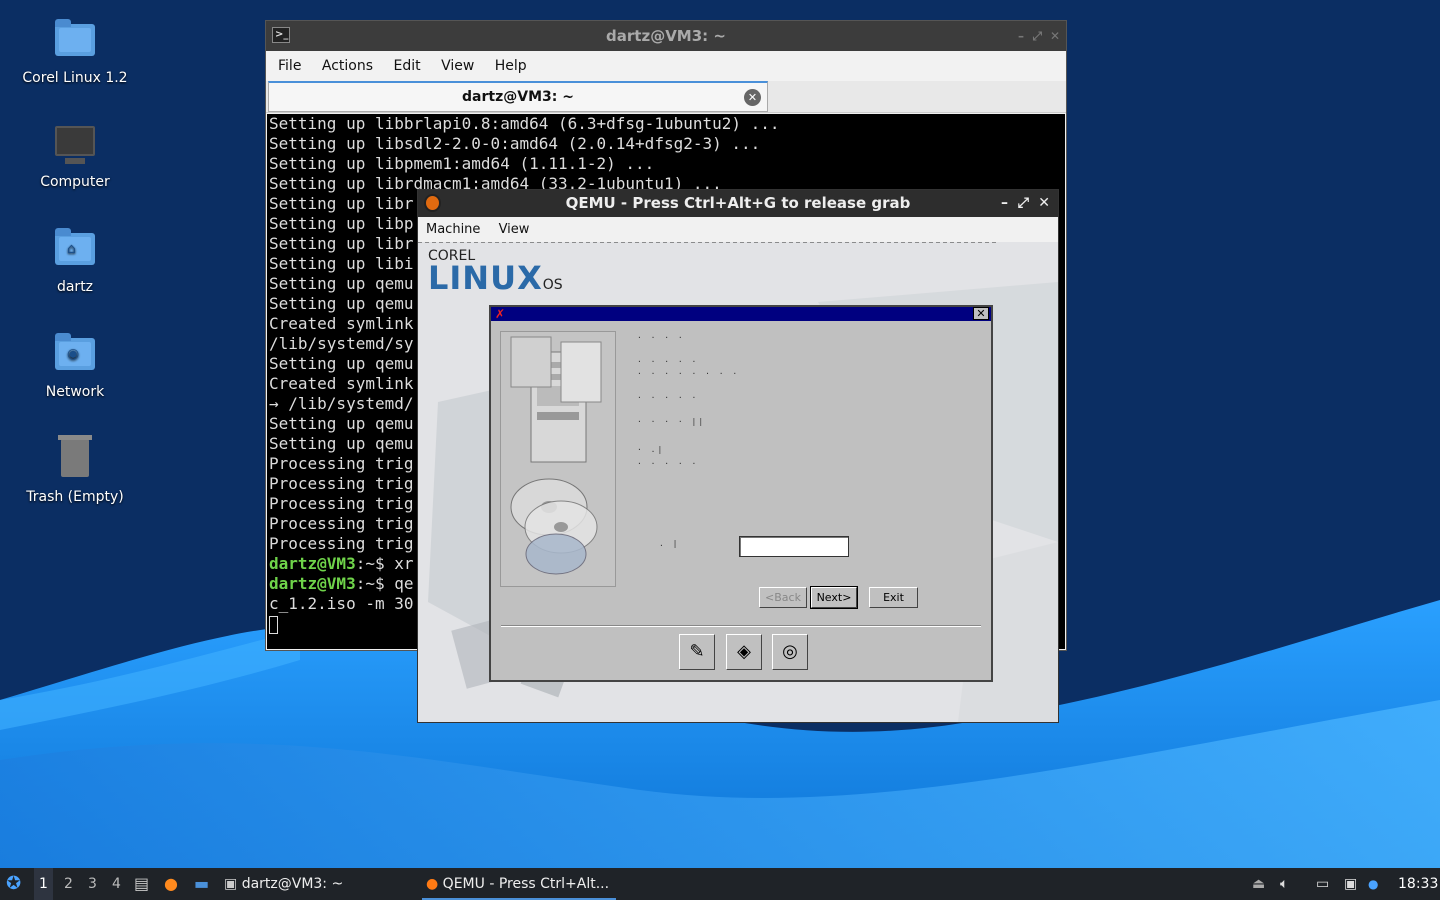 The image size is (1440, 900). Describe the element at coordinates (75, 392) in the screenshot. I see `desktop-icon-label: Network` at that location.